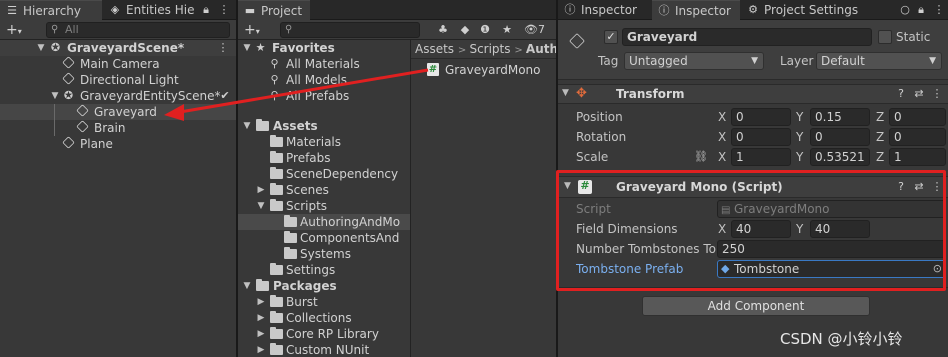  I want to click on filter-label-icon: ◆, so click(465, 30).